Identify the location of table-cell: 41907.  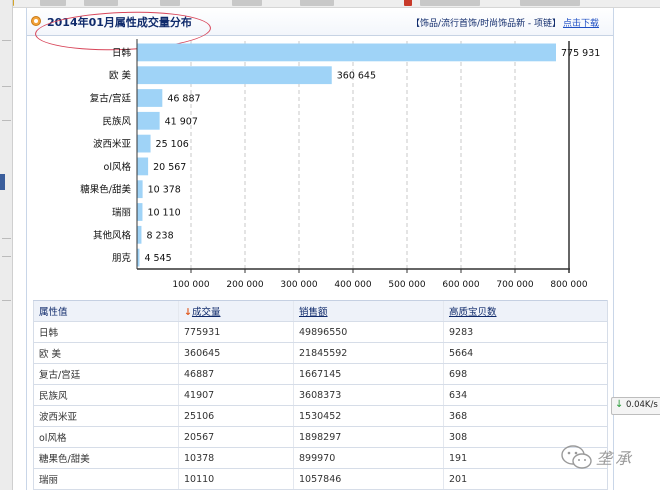
(236, 395).